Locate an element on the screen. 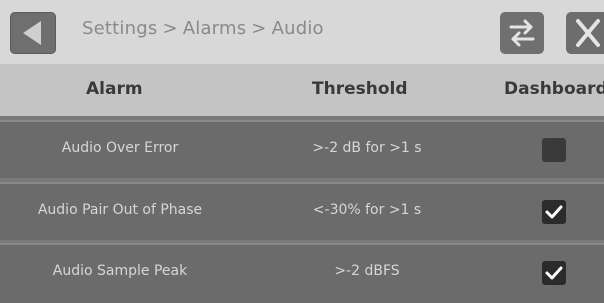  back-button is located at coordinates (33, 33).